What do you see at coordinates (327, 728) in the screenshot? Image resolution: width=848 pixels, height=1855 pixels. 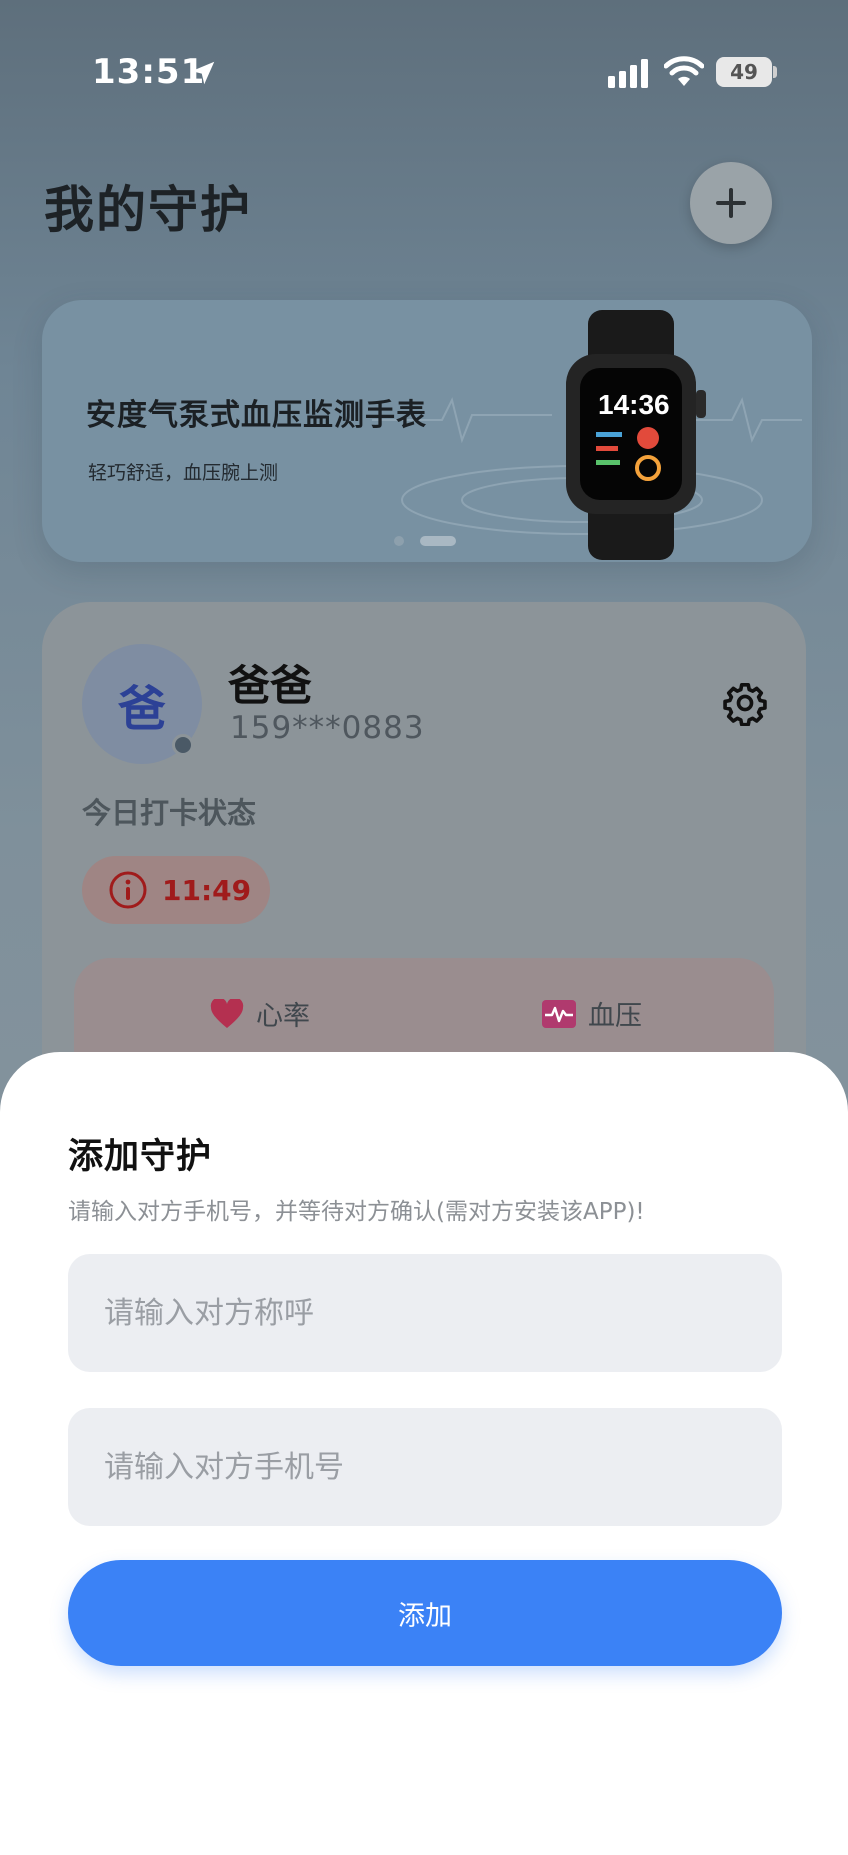 I see `guardian-phone: 159***0883` at bounding box center [327, 728].